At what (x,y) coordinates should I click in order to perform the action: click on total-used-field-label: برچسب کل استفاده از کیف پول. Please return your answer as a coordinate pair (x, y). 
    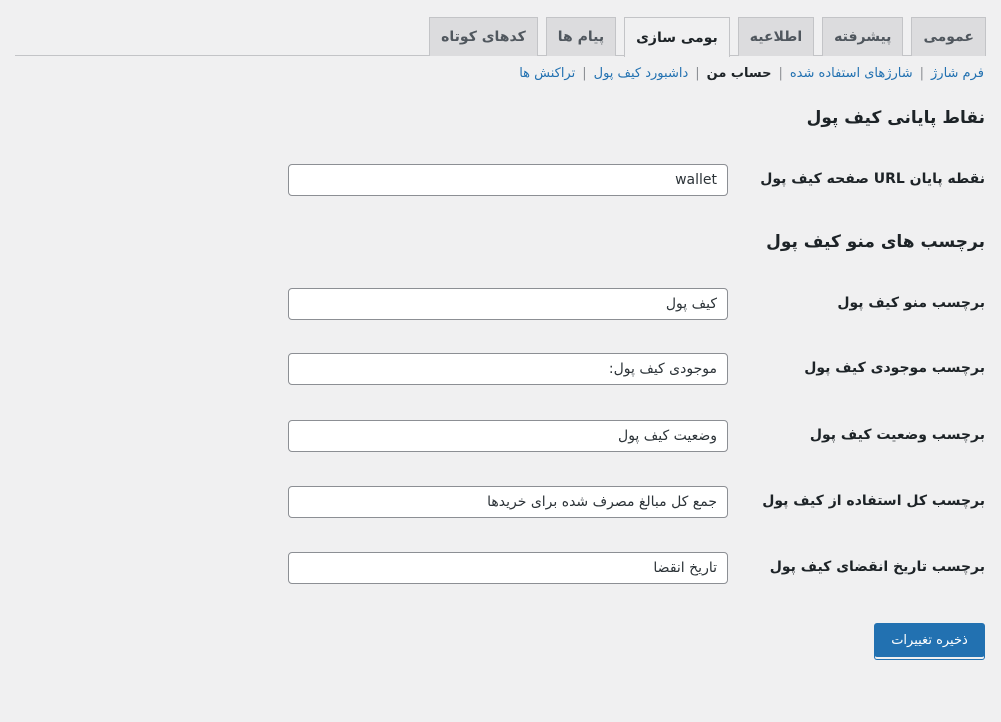
    Looking at the image, I should click on (873, 501).